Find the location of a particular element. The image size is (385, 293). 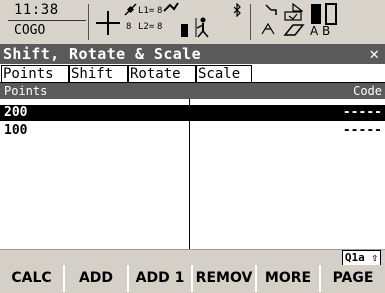

app-name: COGO is located at coordinates (30, 30).